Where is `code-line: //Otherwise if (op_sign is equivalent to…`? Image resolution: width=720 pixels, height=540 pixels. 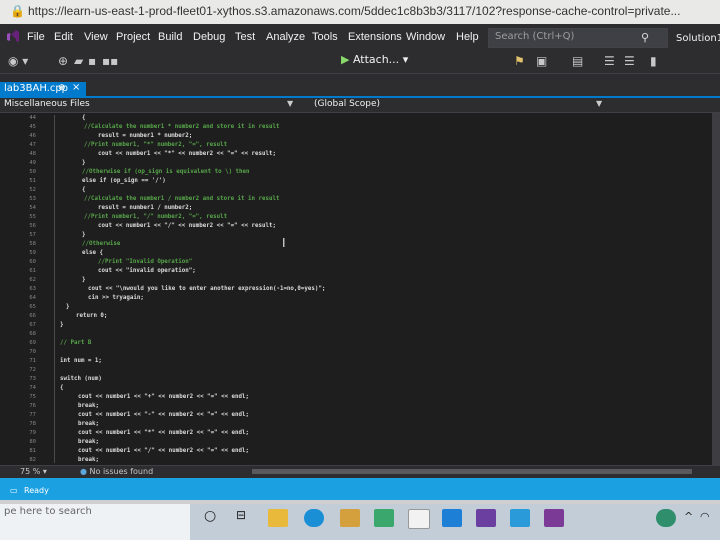
code-line: //Otherwise if (op_sign is equivalent to… is located at coordinates (166, 172).